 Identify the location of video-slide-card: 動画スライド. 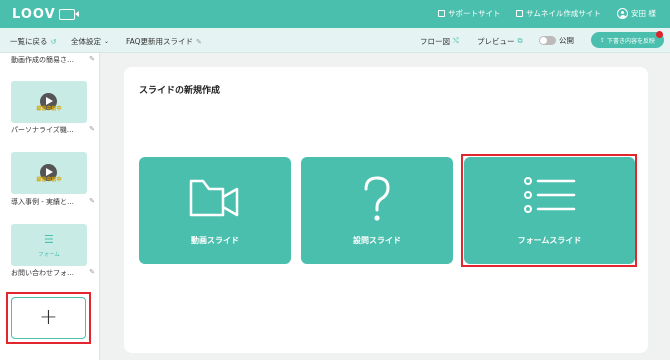
(215, 210).